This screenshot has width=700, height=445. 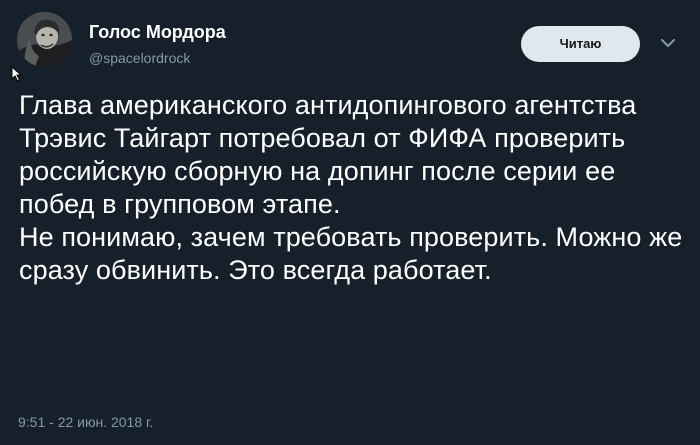 What do you see at coordinates (17, 74) in the screenshot?
I see `mouse-cursor-icon` at bounding box center [17, 74].